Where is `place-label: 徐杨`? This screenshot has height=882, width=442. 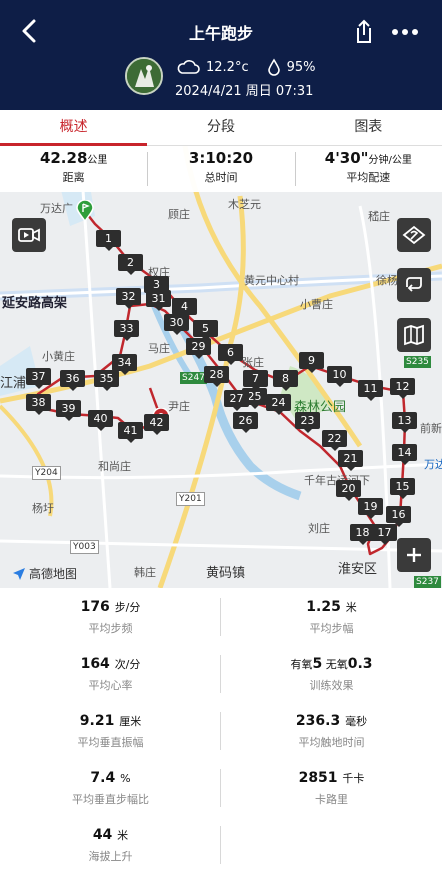
place-label: 徐杨 is located at coordinates (387, 280).